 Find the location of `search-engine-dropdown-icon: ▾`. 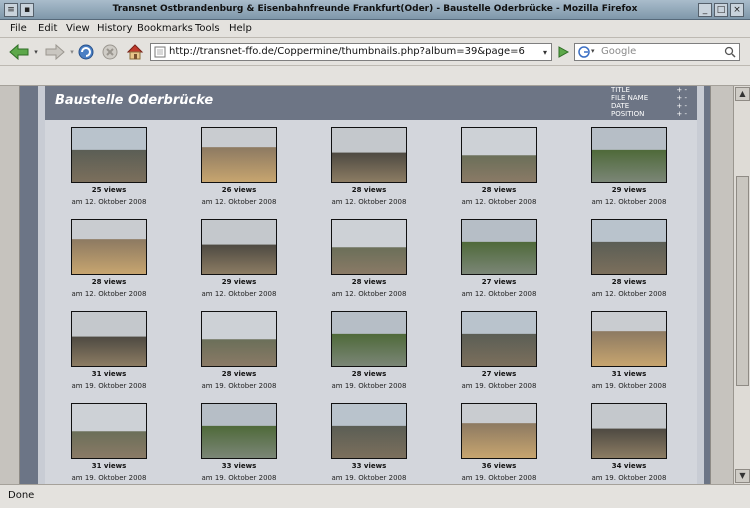

search-engine-dropdown-icon: ▾ is located at coordinates (593, 51).